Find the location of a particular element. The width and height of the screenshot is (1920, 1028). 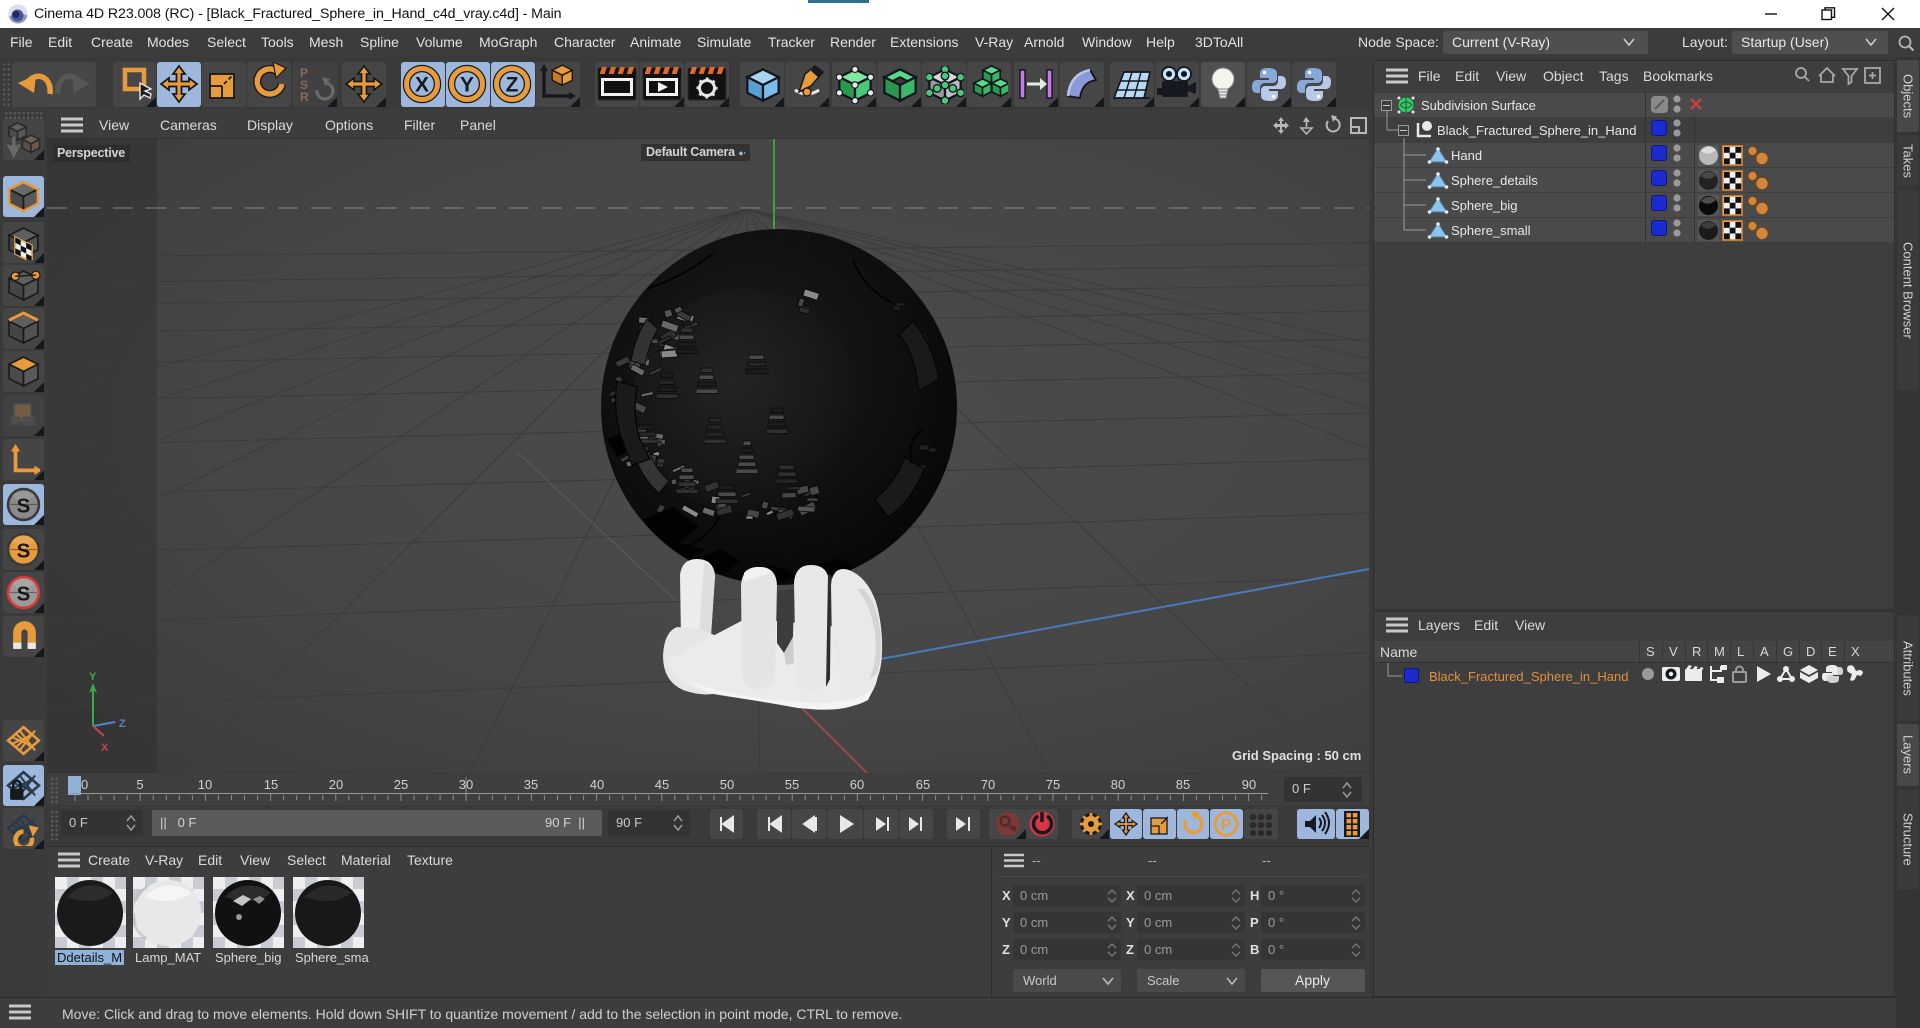

svg-text: 90 is located at coordinates (1249, 784).